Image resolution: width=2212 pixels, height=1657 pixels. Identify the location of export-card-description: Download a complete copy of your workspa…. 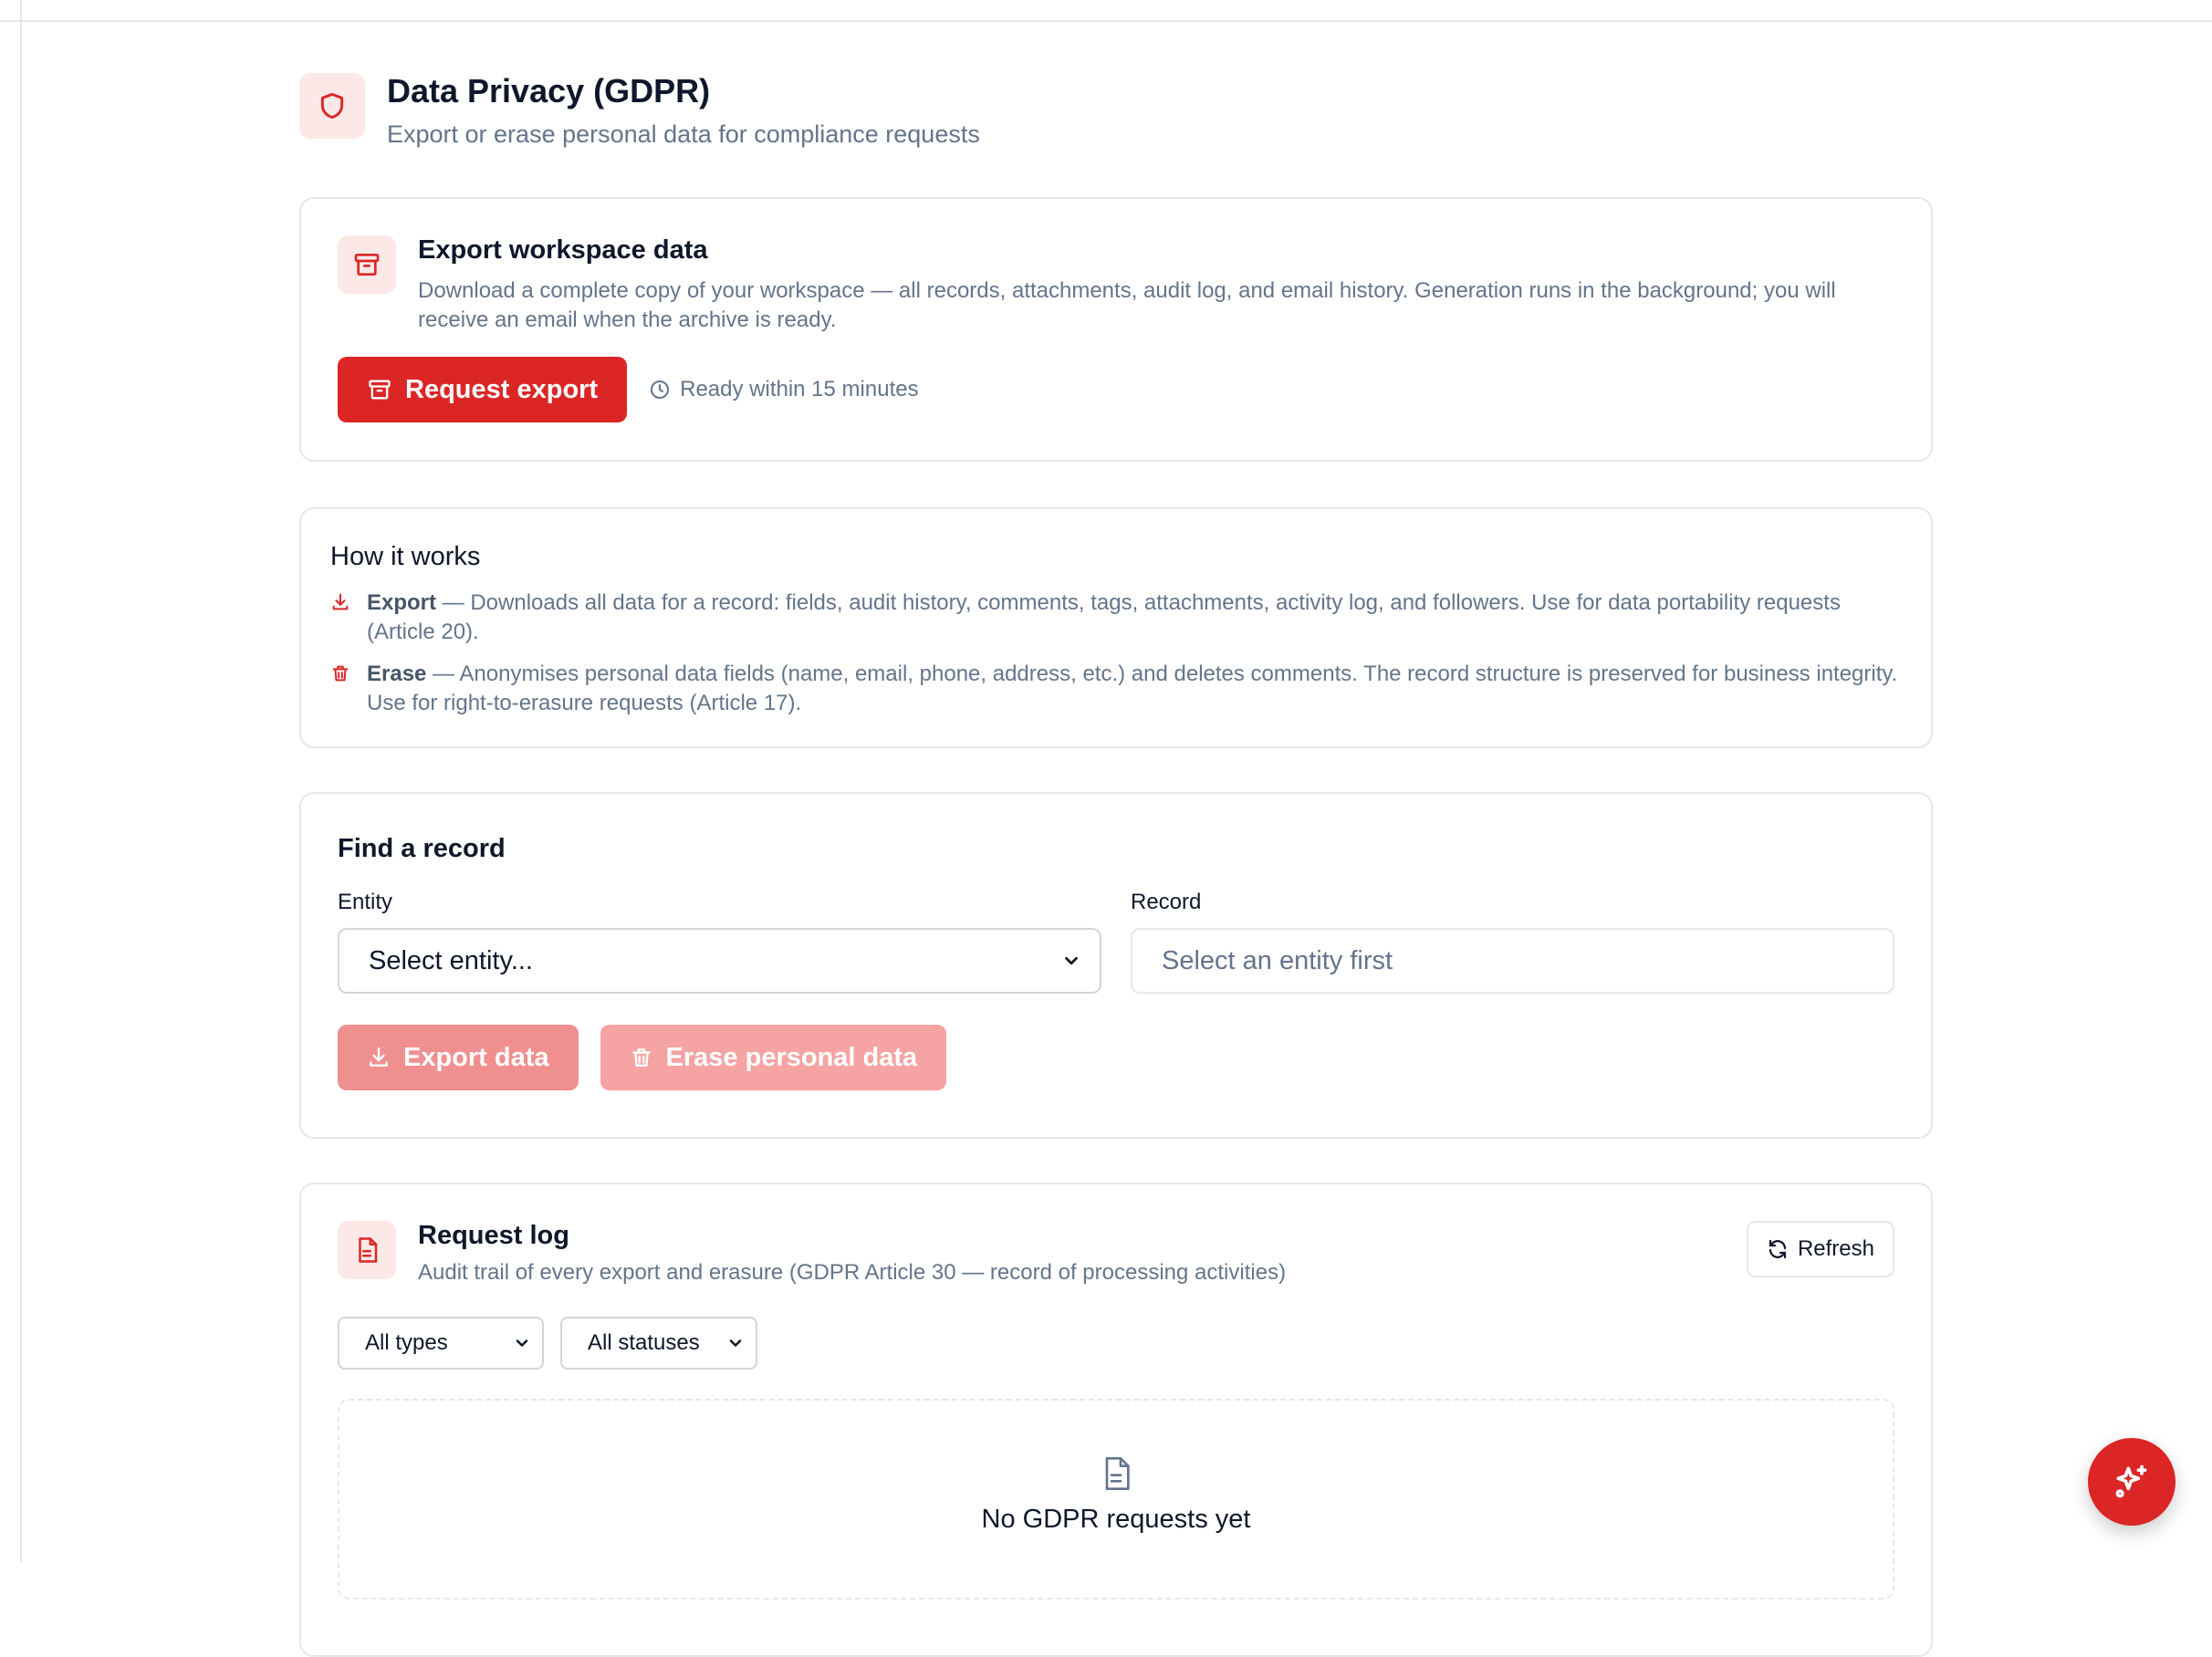
(1127, 305).